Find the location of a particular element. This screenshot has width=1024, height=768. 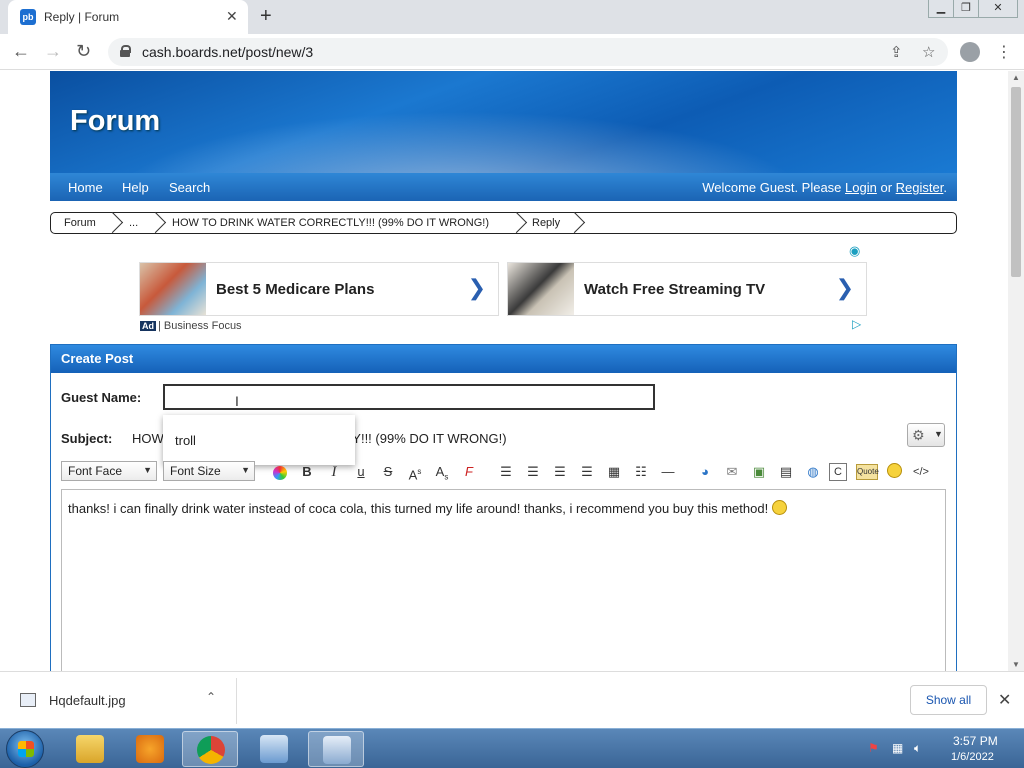

windows-logo-icon is located at coordinates (26, 749).